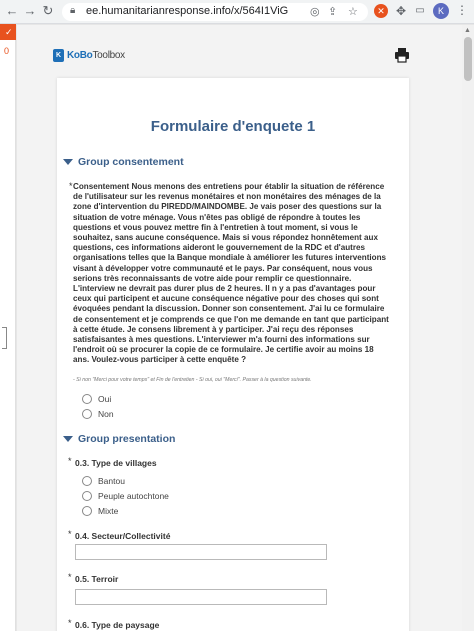  I want to click on option-label: Bantou, so click(111, 481).